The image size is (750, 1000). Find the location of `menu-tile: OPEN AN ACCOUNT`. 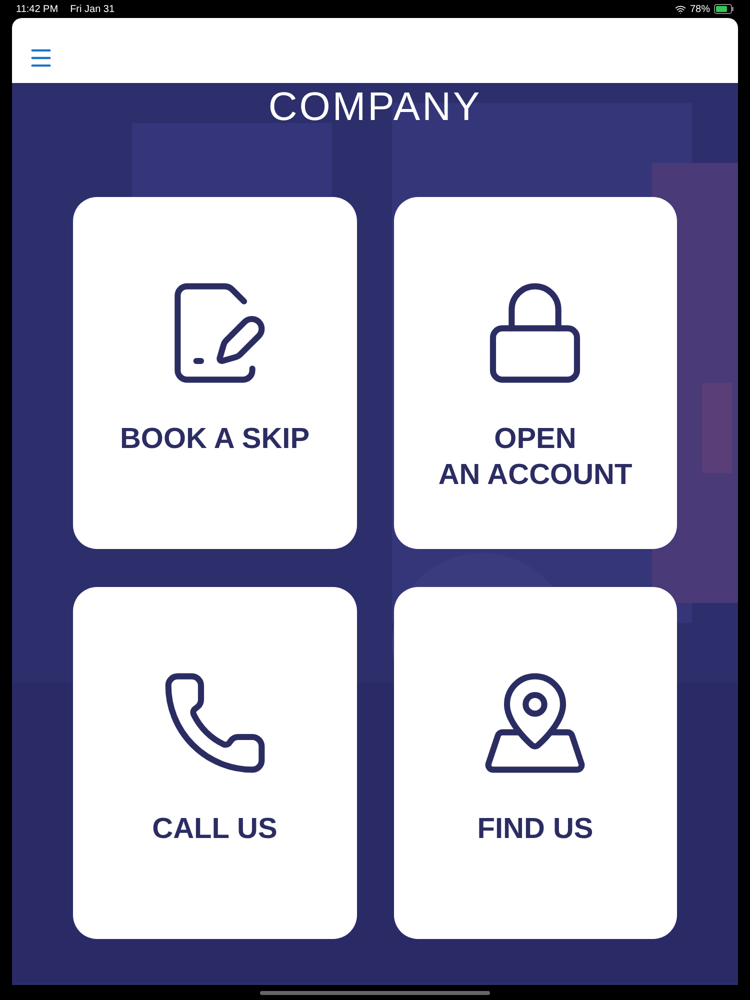

menu-tile: OPEN AN ACCOUNT is located at coordinates (535, 373).